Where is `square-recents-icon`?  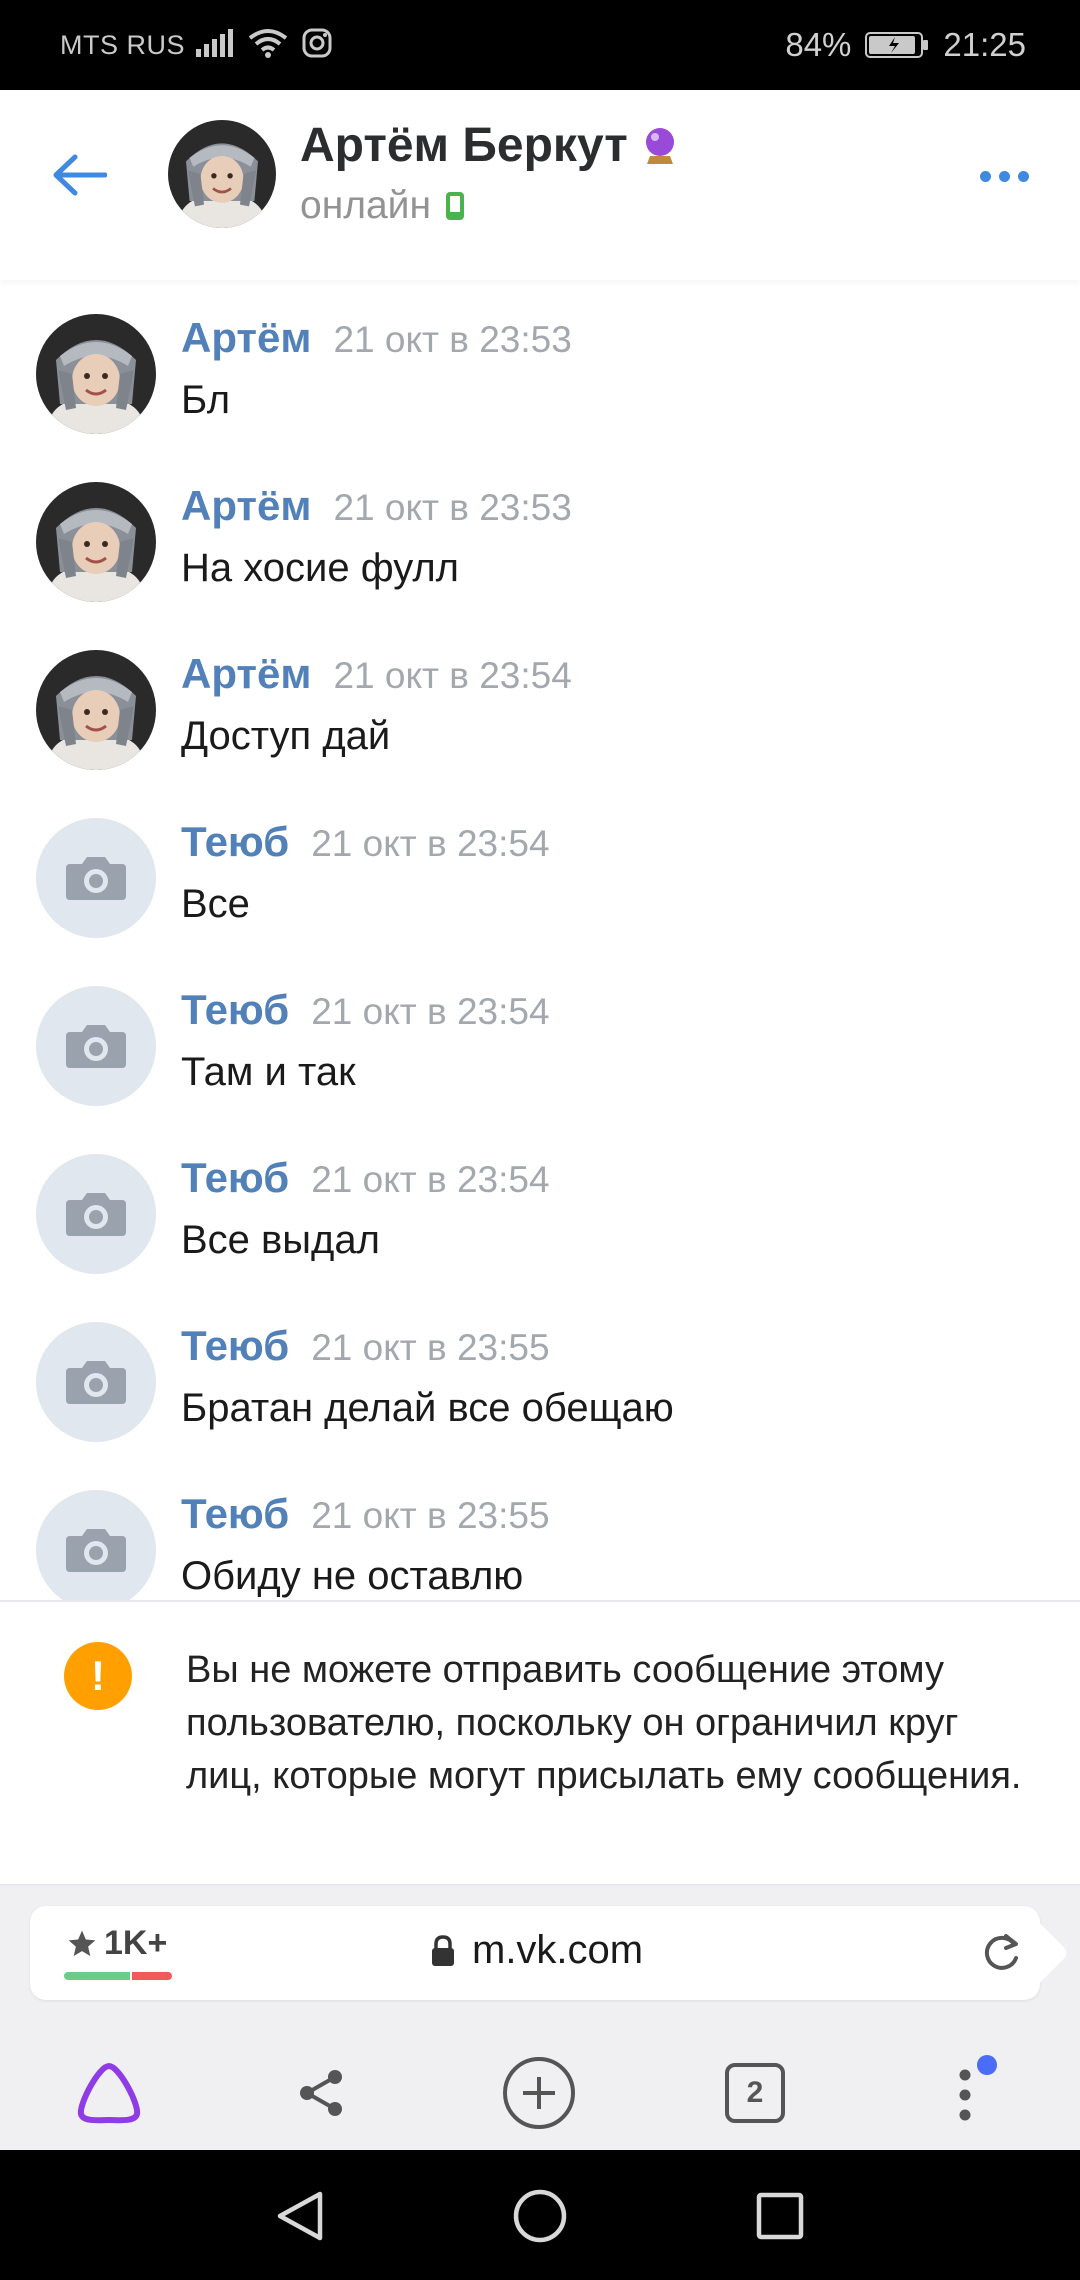 square-recents-icon is located at coordinates (780, 2216).